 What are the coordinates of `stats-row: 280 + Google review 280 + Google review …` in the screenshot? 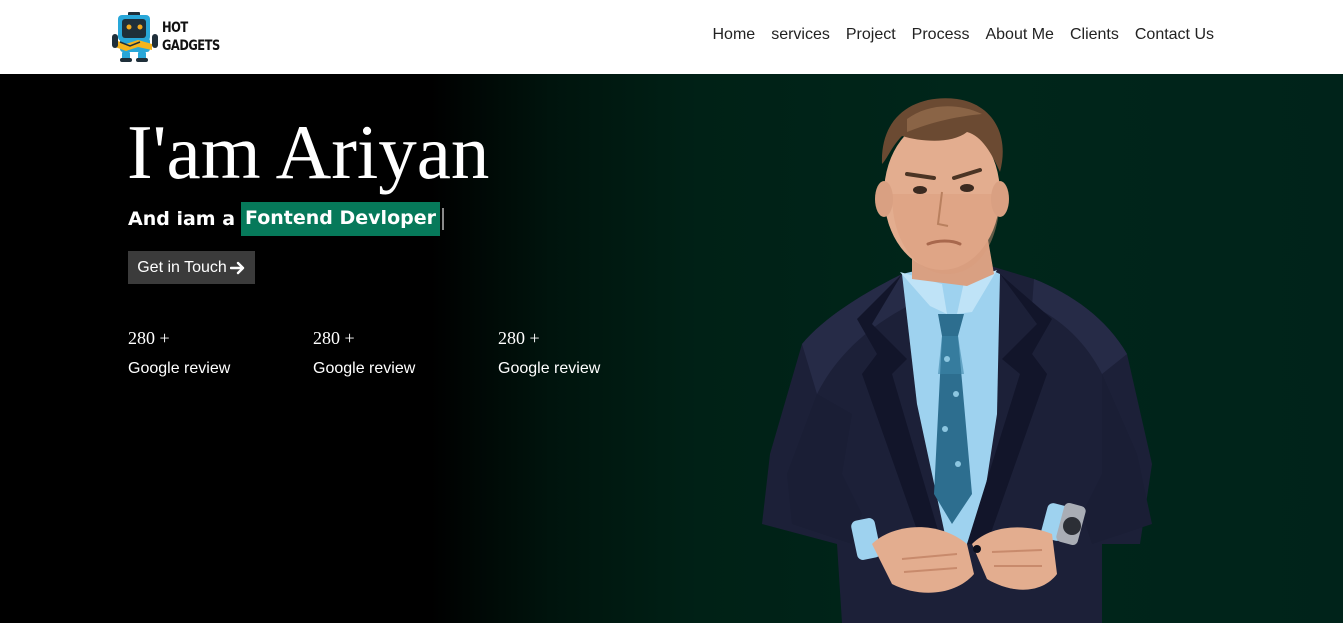 It's located at (405, 353).